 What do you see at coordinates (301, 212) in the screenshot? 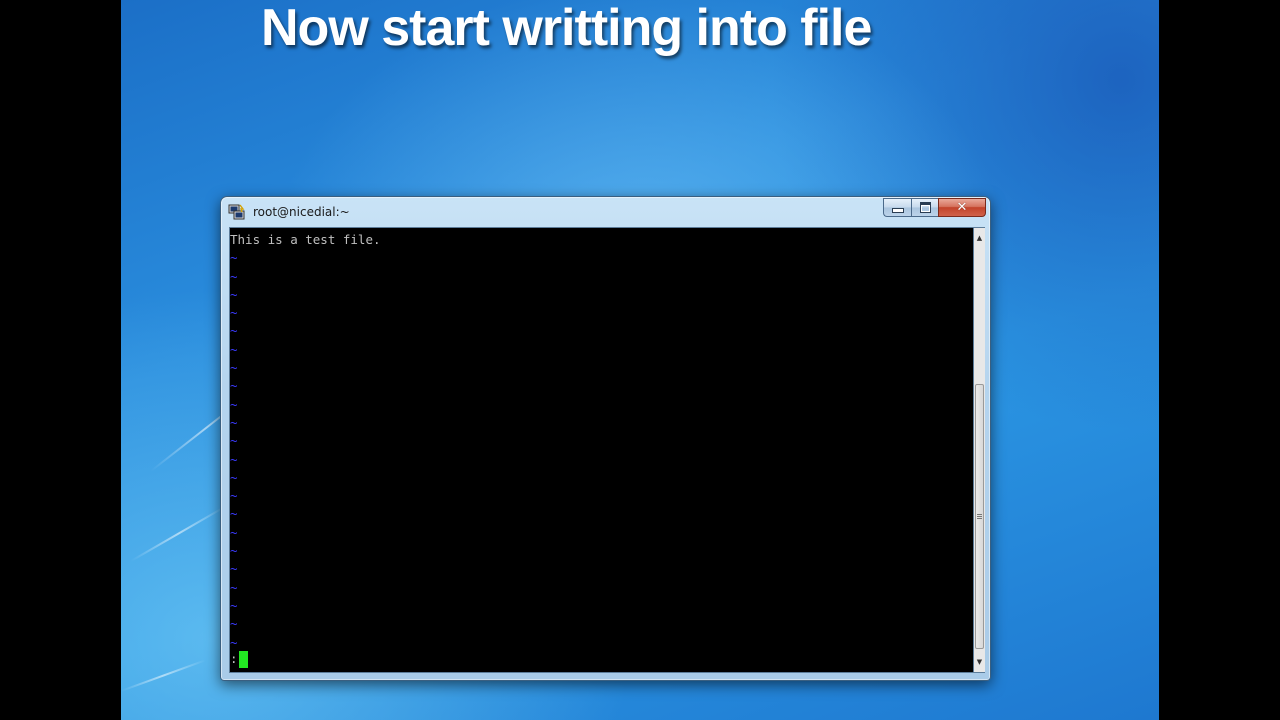
I see `window-title: root@nicedial:~` at bounding box center [301, 212].